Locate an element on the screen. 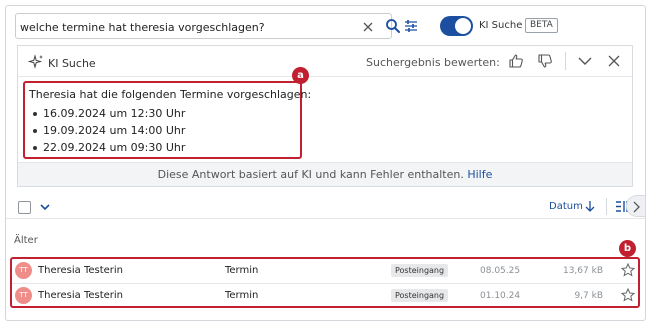  item-date: 08.05.25 is located at coordinates (500, 271).